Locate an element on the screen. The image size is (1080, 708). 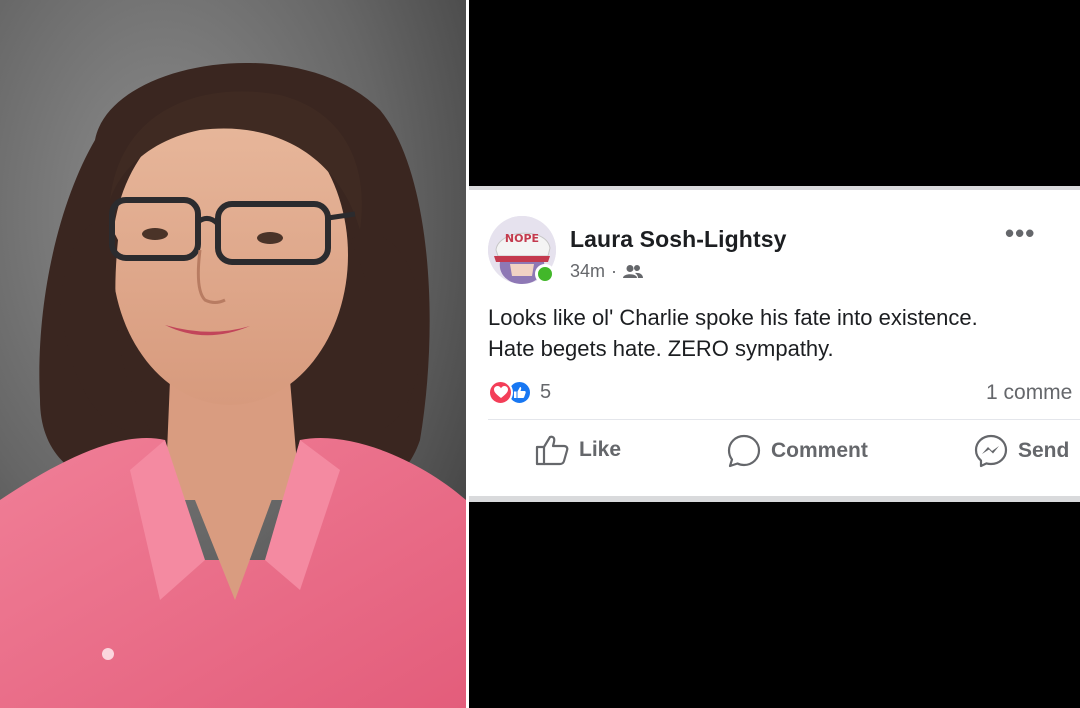
actions-divider is located at coordinates (784, 419).